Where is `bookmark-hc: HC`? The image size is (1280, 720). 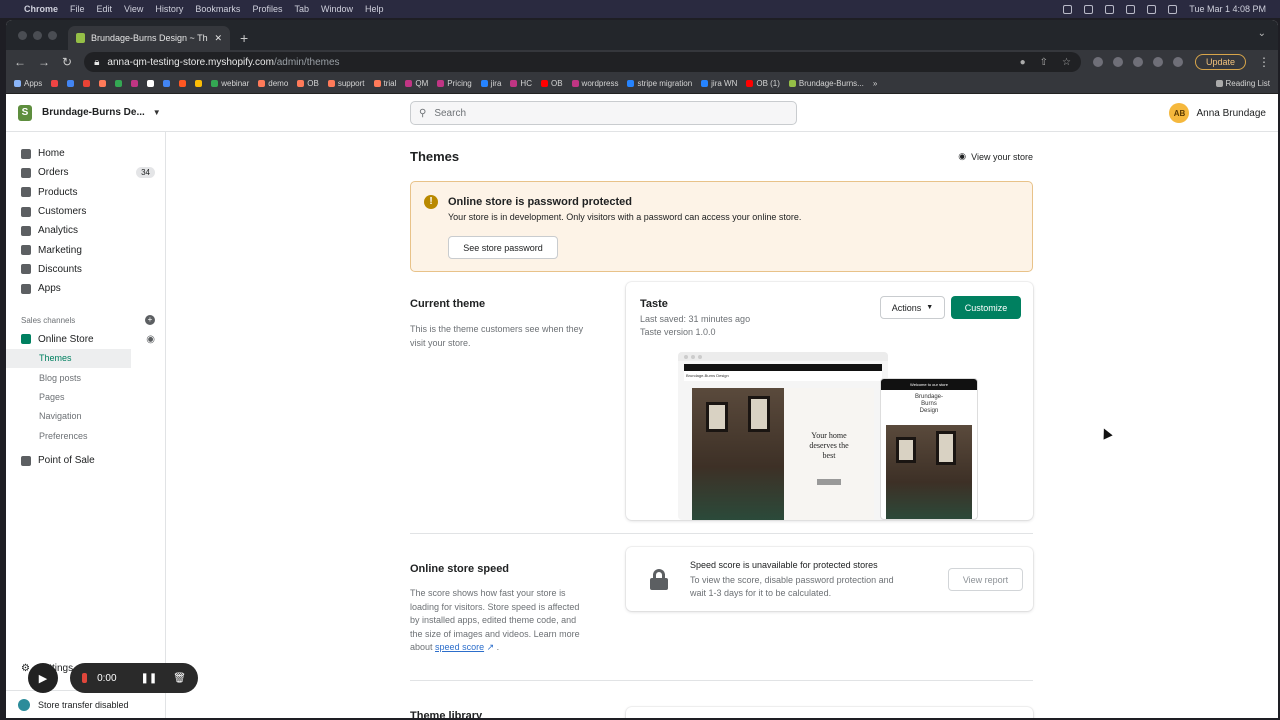 bookmark-hc: HC is located at coordinates (521, 83).